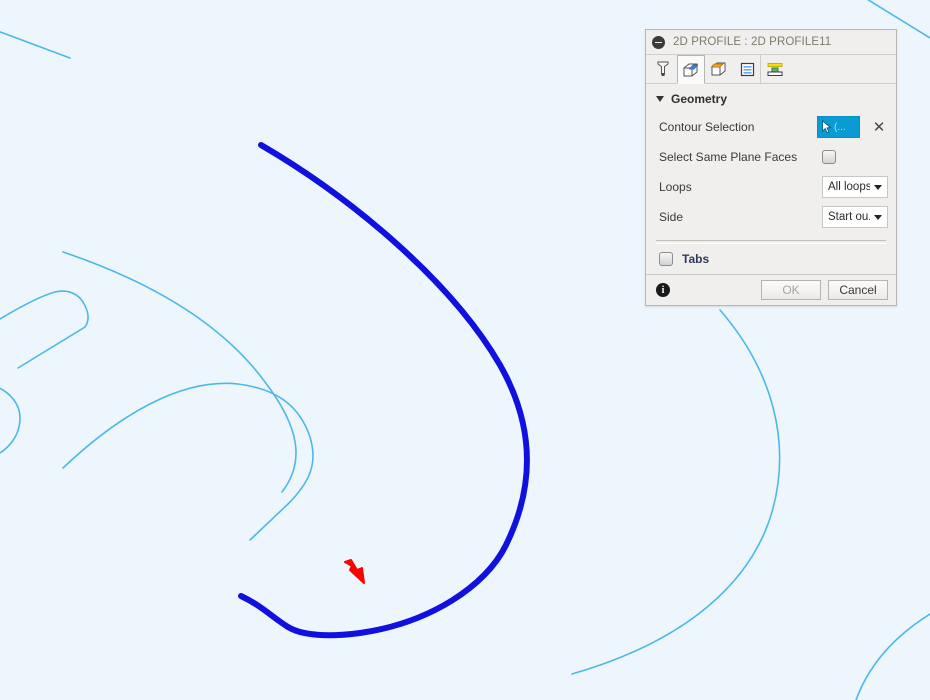 The height and width of the screenshot is (700, 930). Describe the element at coordinates (663, 290) in the screenshot. I see `info-icon: i` at that location.